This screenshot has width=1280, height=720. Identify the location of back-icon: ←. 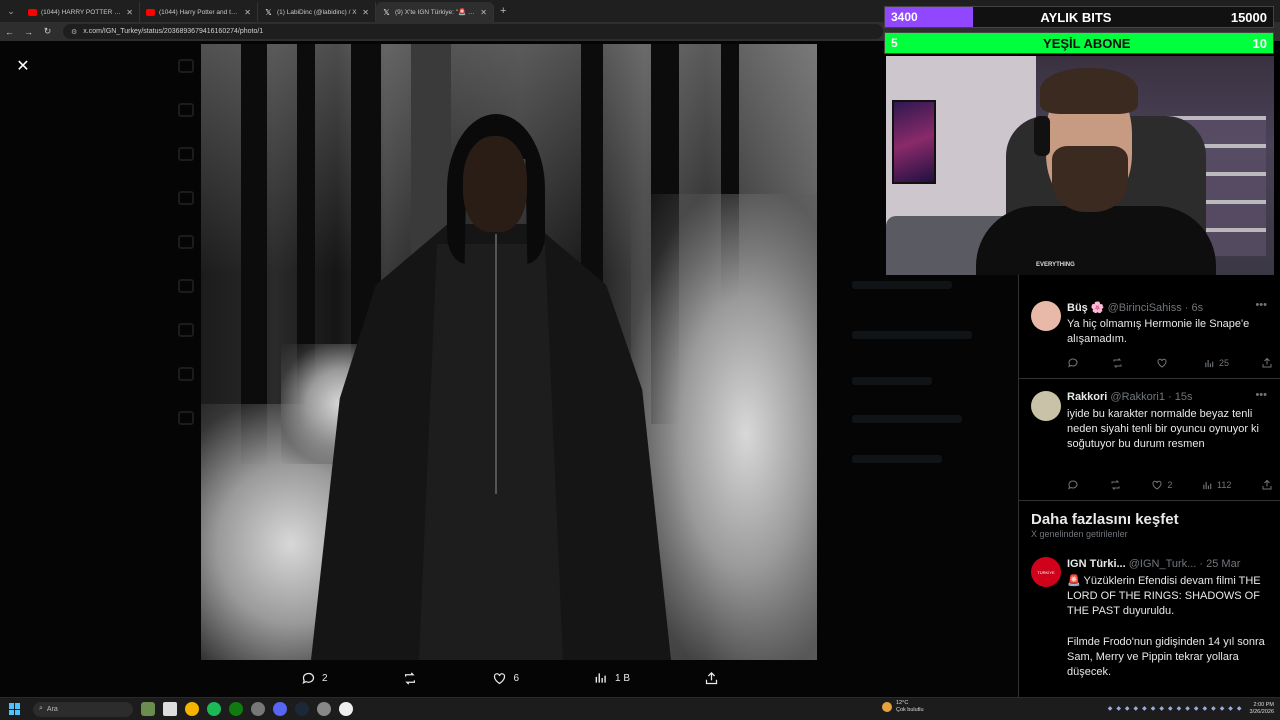
(9, 32).